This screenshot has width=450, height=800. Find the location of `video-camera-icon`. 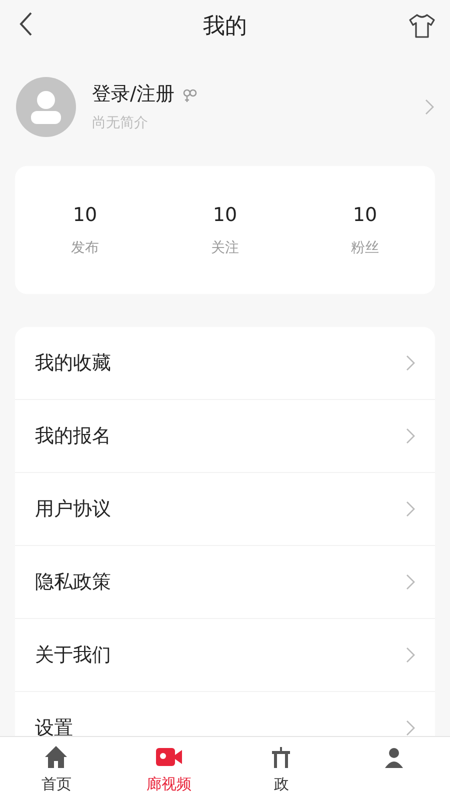

video-camera-icon is located at coordinates (168, 757).